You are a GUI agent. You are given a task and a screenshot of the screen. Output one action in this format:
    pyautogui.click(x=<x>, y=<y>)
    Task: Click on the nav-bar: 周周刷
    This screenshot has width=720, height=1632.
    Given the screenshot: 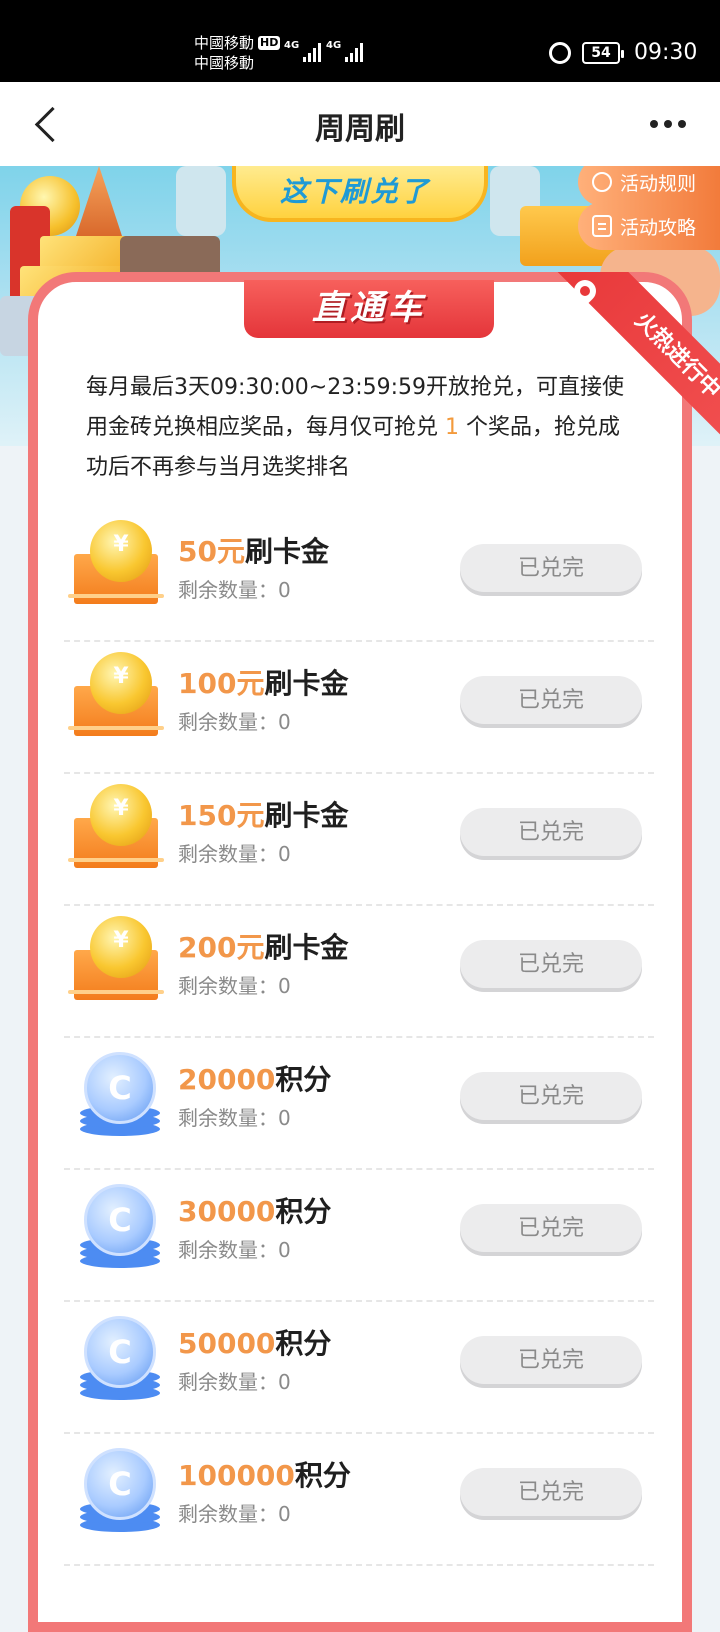 What is the action you would take?
    pyautogui.click(x=360, y=124)
    